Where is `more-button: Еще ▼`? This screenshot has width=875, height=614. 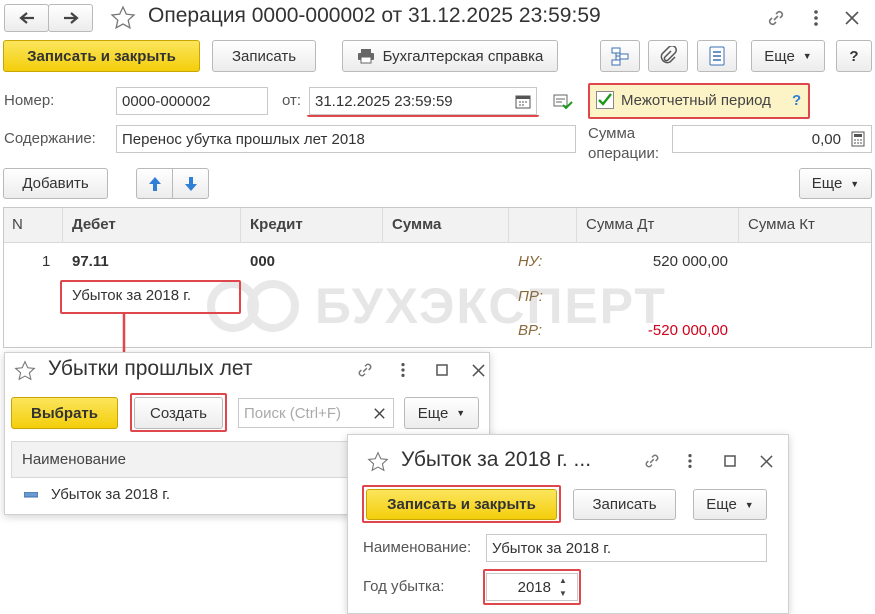
more-button: Еще ▼ is located at coordinates (788, 56).